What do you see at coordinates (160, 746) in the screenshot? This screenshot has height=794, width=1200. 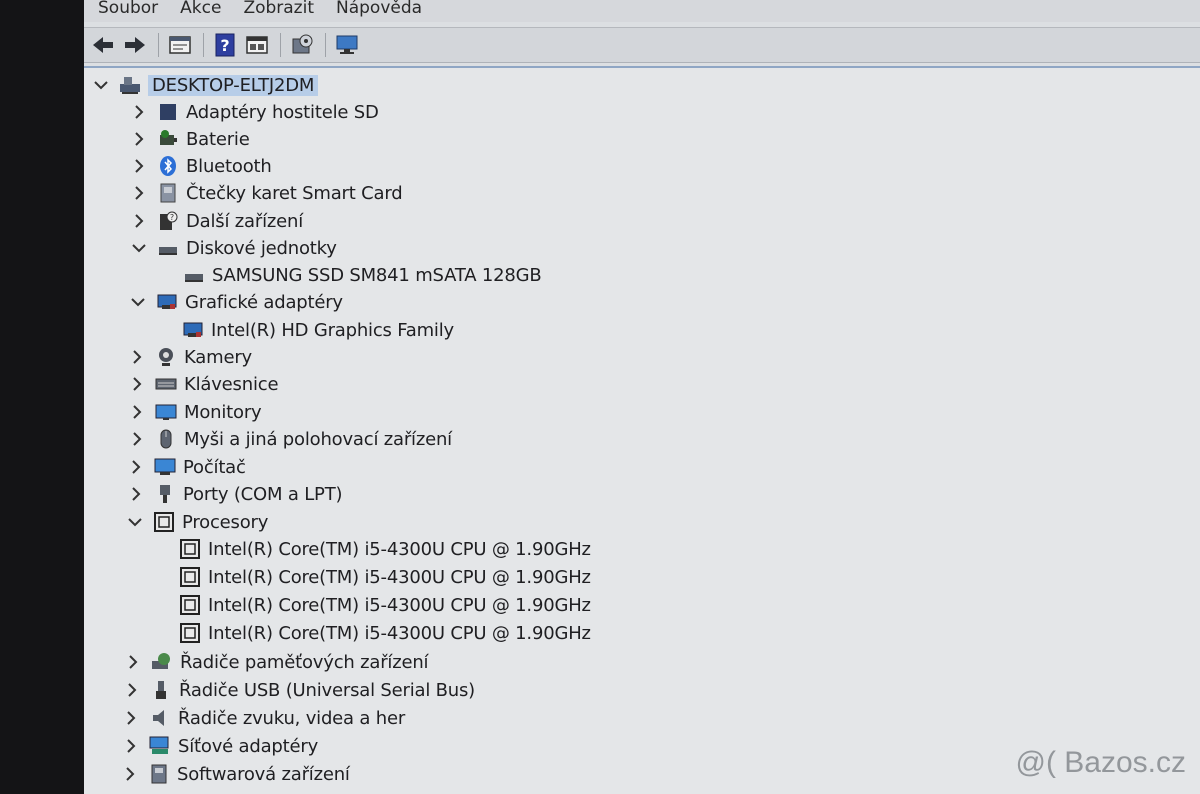 I see `network-adapter-icon` at bounding box center [160, 746].